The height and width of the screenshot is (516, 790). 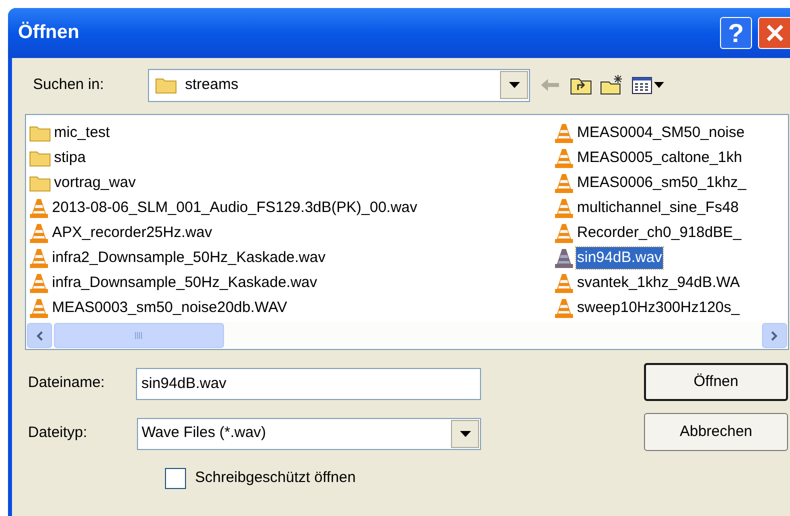 I want to click on close-button, so click(x=774, y=33).